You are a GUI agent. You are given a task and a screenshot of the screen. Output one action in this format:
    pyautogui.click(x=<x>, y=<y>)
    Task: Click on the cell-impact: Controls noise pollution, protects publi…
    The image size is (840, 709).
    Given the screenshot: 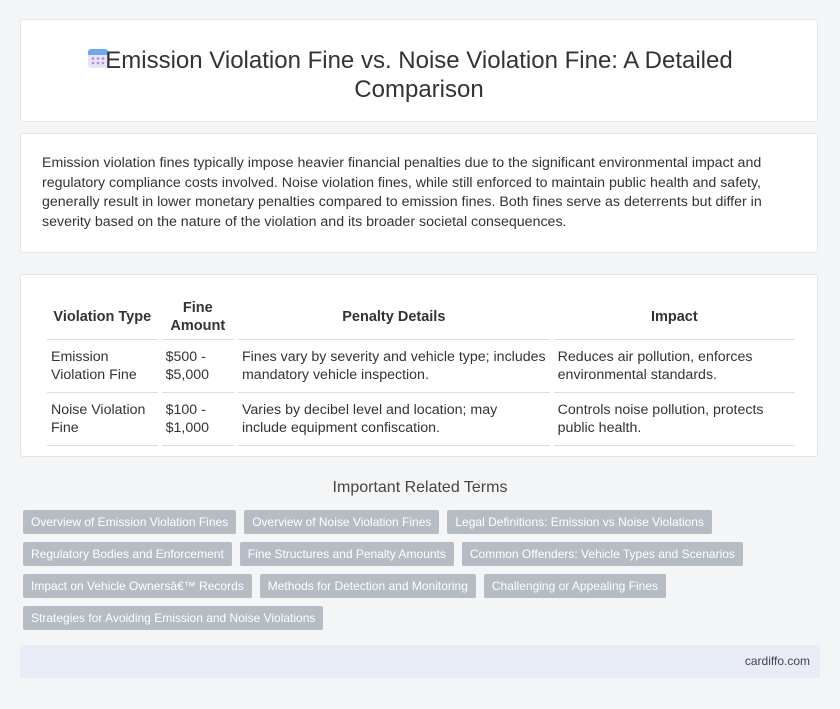 What is the action you would take?
    pyautogui.click(x=674, y=419)
    